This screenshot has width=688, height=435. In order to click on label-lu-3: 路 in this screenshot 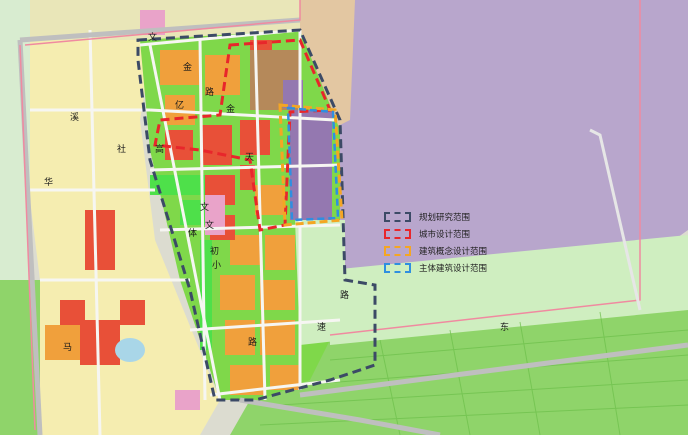, I will do `click(252, 342)`.